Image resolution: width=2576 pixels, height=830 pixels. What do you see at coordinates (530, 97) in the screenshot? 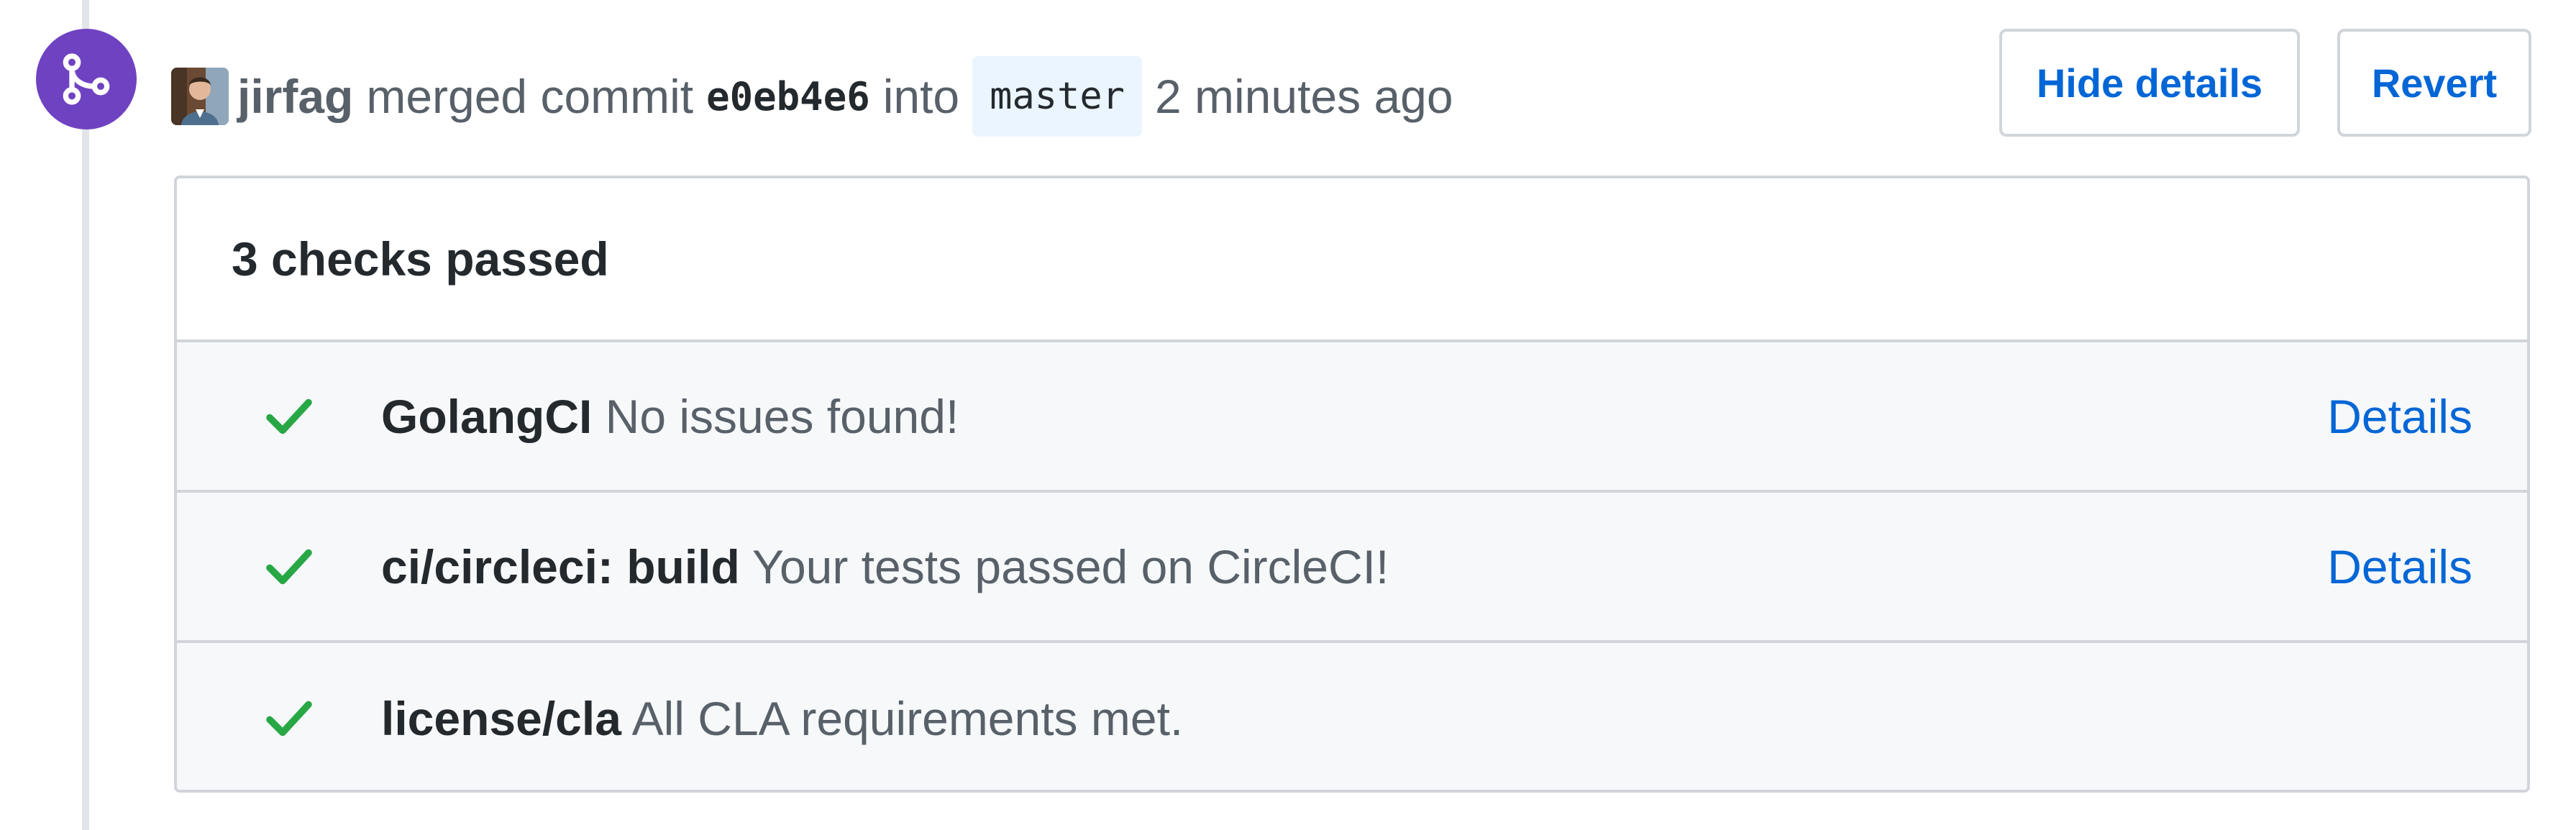
I see `action-text: merged commit` at bounding box center [530, 97].